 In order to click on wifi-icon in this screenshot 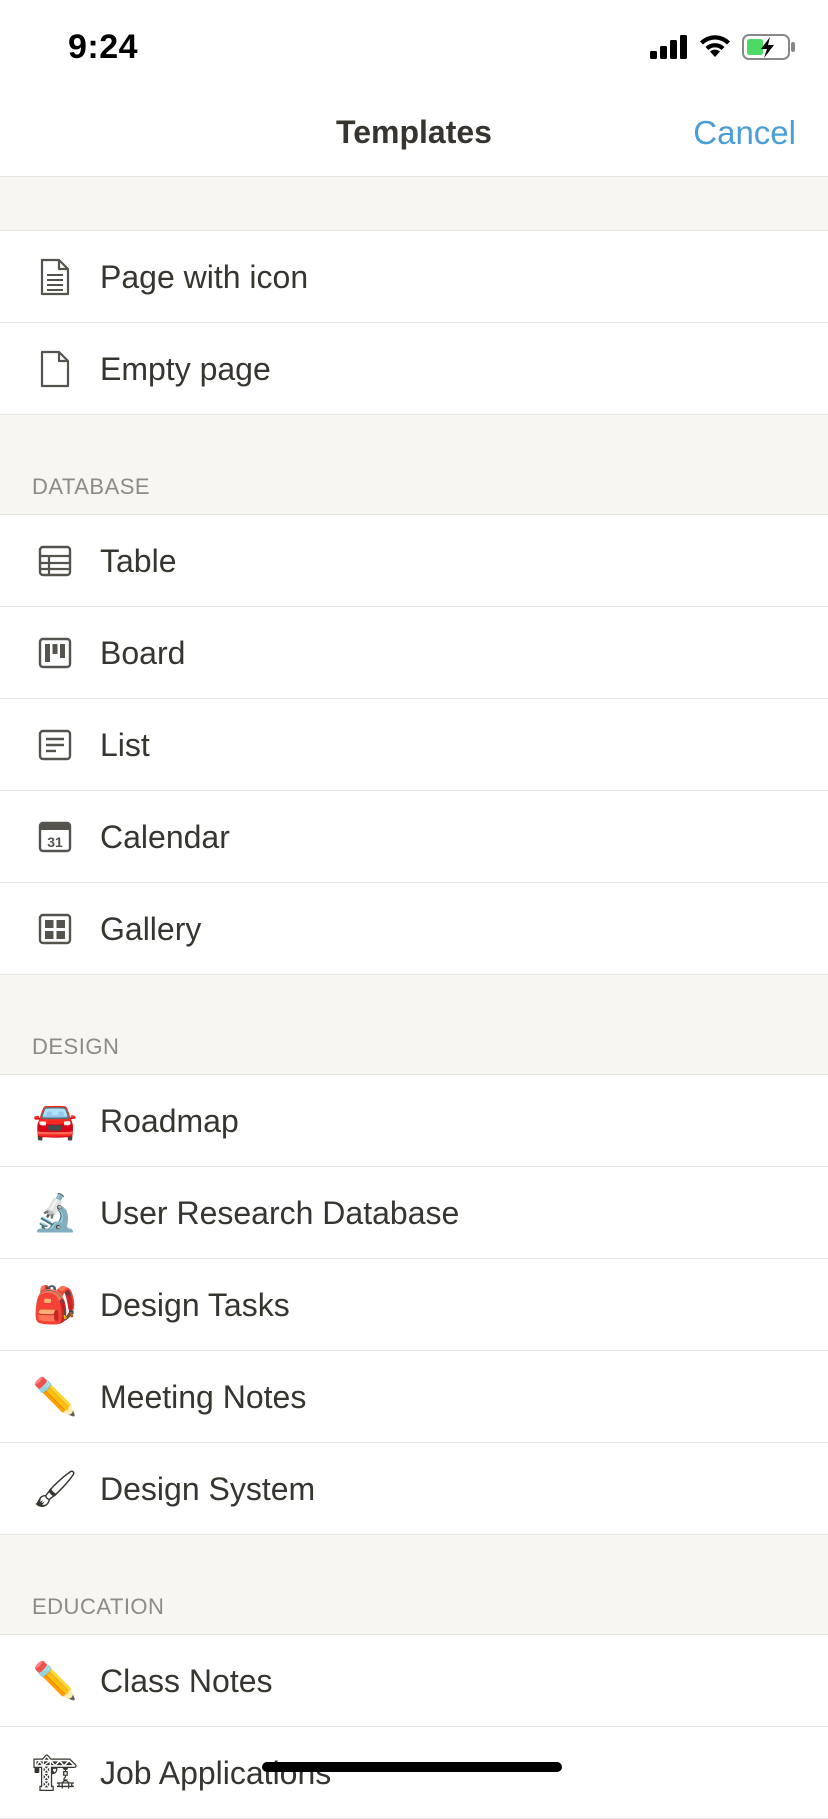, I will do `click(715, 46)`.